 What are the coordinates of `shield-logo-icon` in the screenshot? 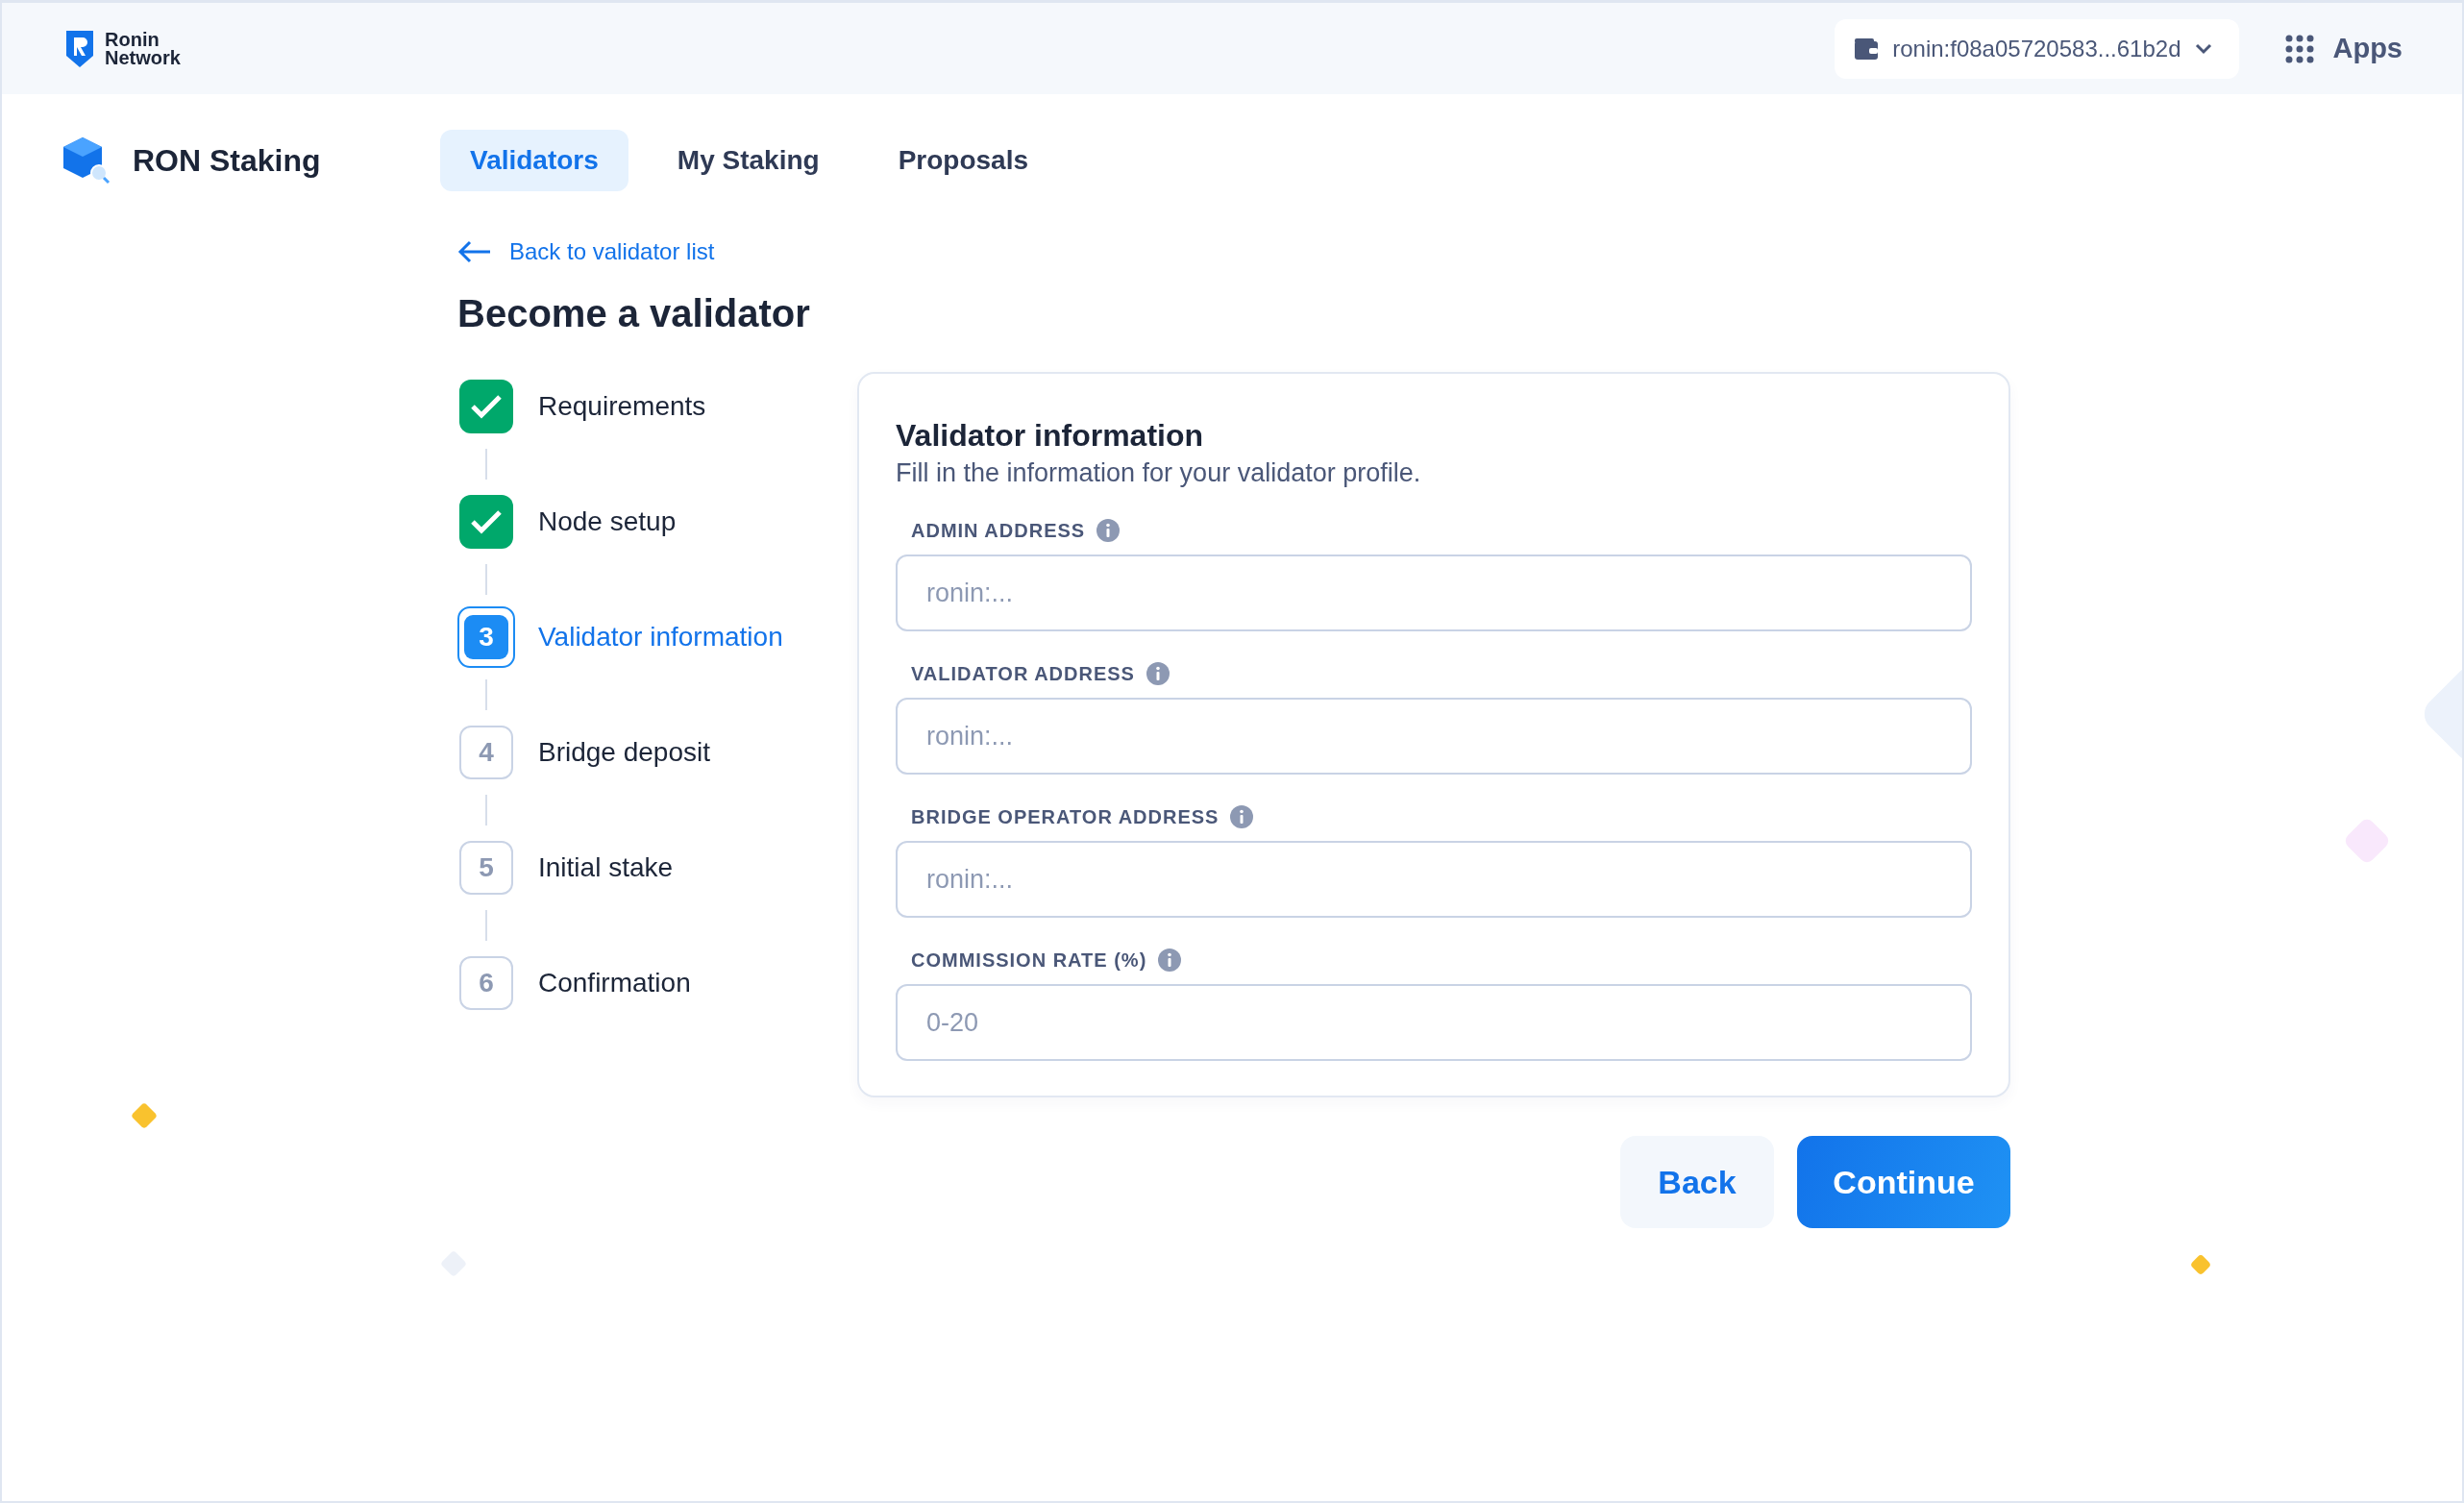 It's located at (79, 48).